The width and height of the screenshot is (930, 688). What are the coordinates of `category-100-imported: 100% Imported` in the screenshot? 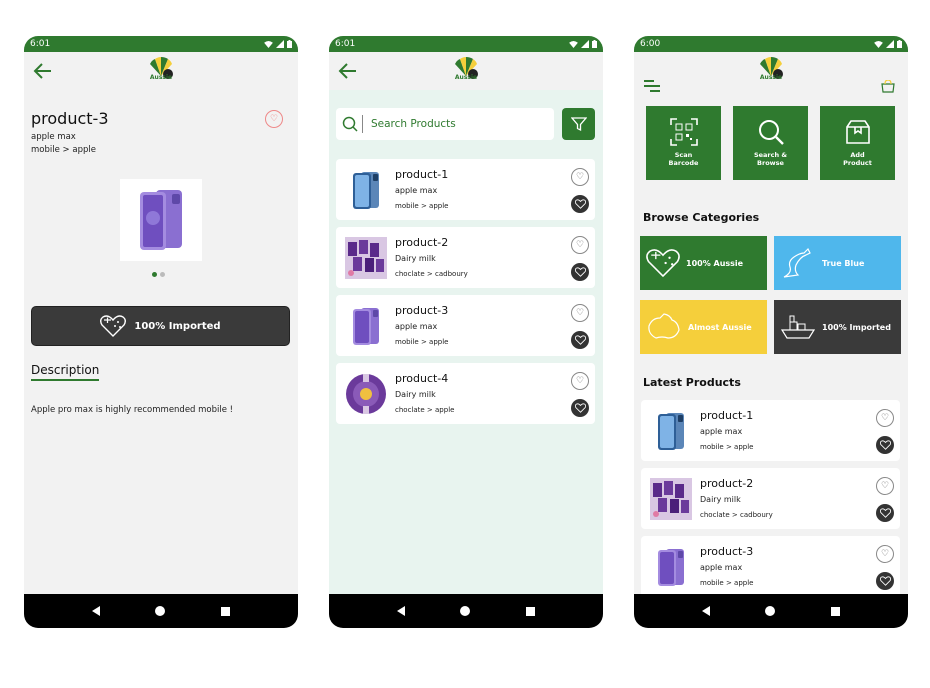 It's located at (837, 327).